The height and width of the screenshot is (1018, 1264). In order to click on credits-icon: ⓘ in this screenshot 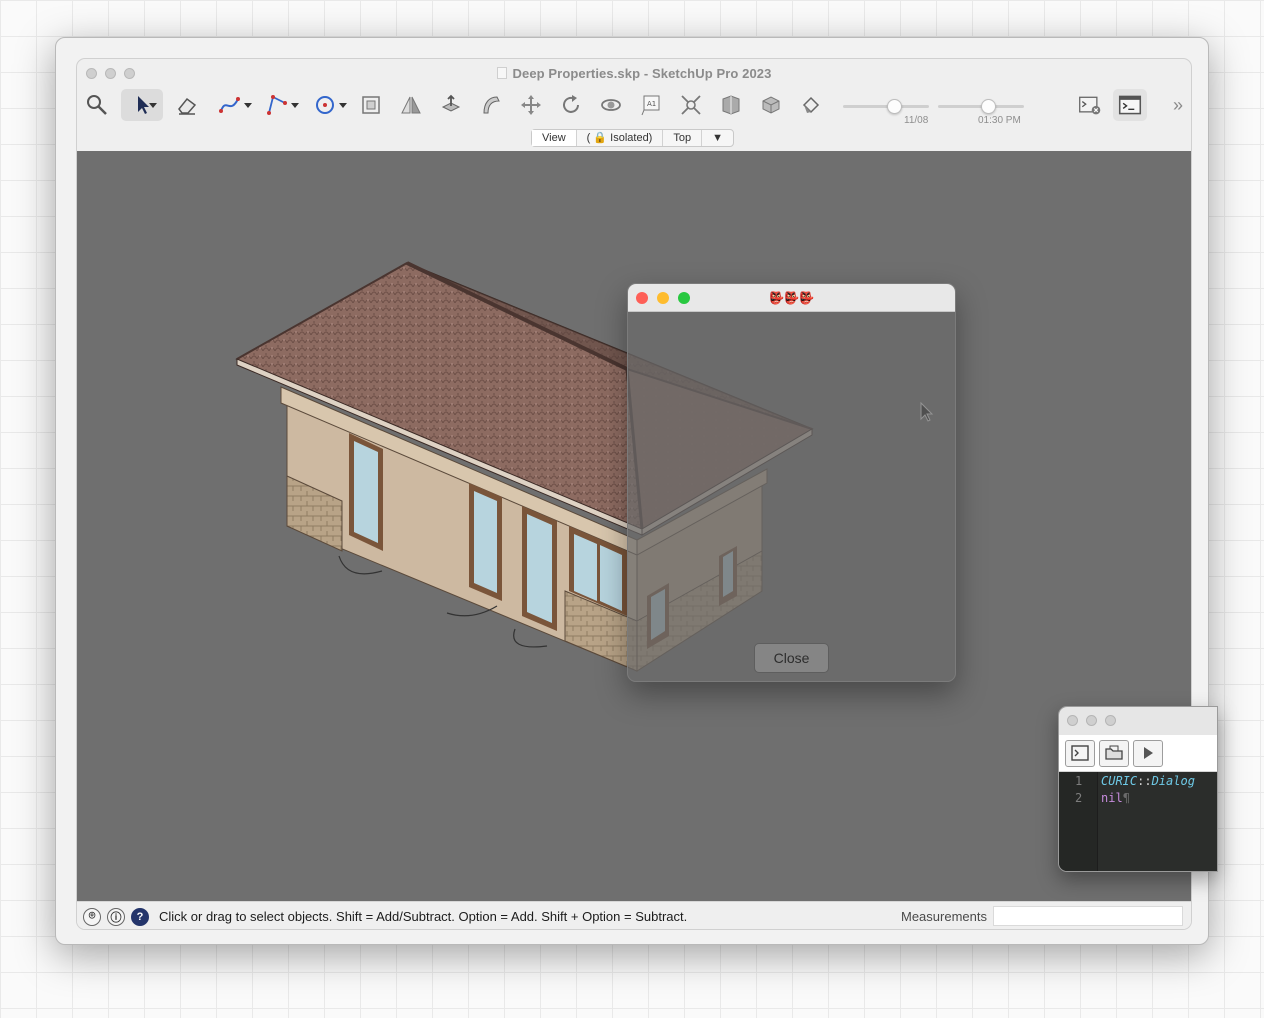, I will do `click(116, 916)`.